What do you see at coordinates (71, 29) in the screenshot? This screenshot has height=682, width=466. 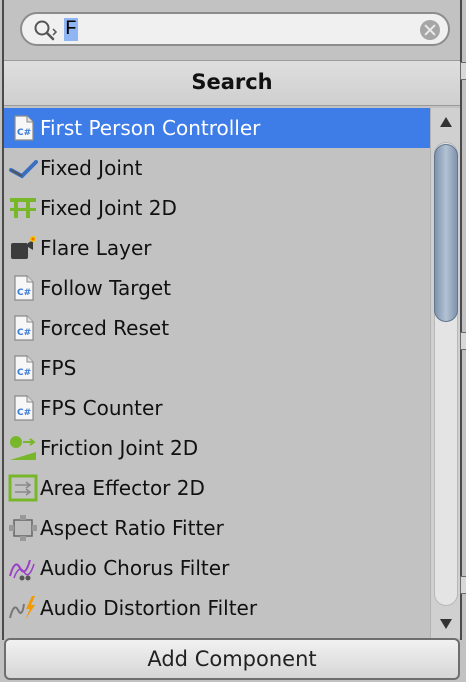 I see `search-input-value: F` at bounding box center [71, 29].